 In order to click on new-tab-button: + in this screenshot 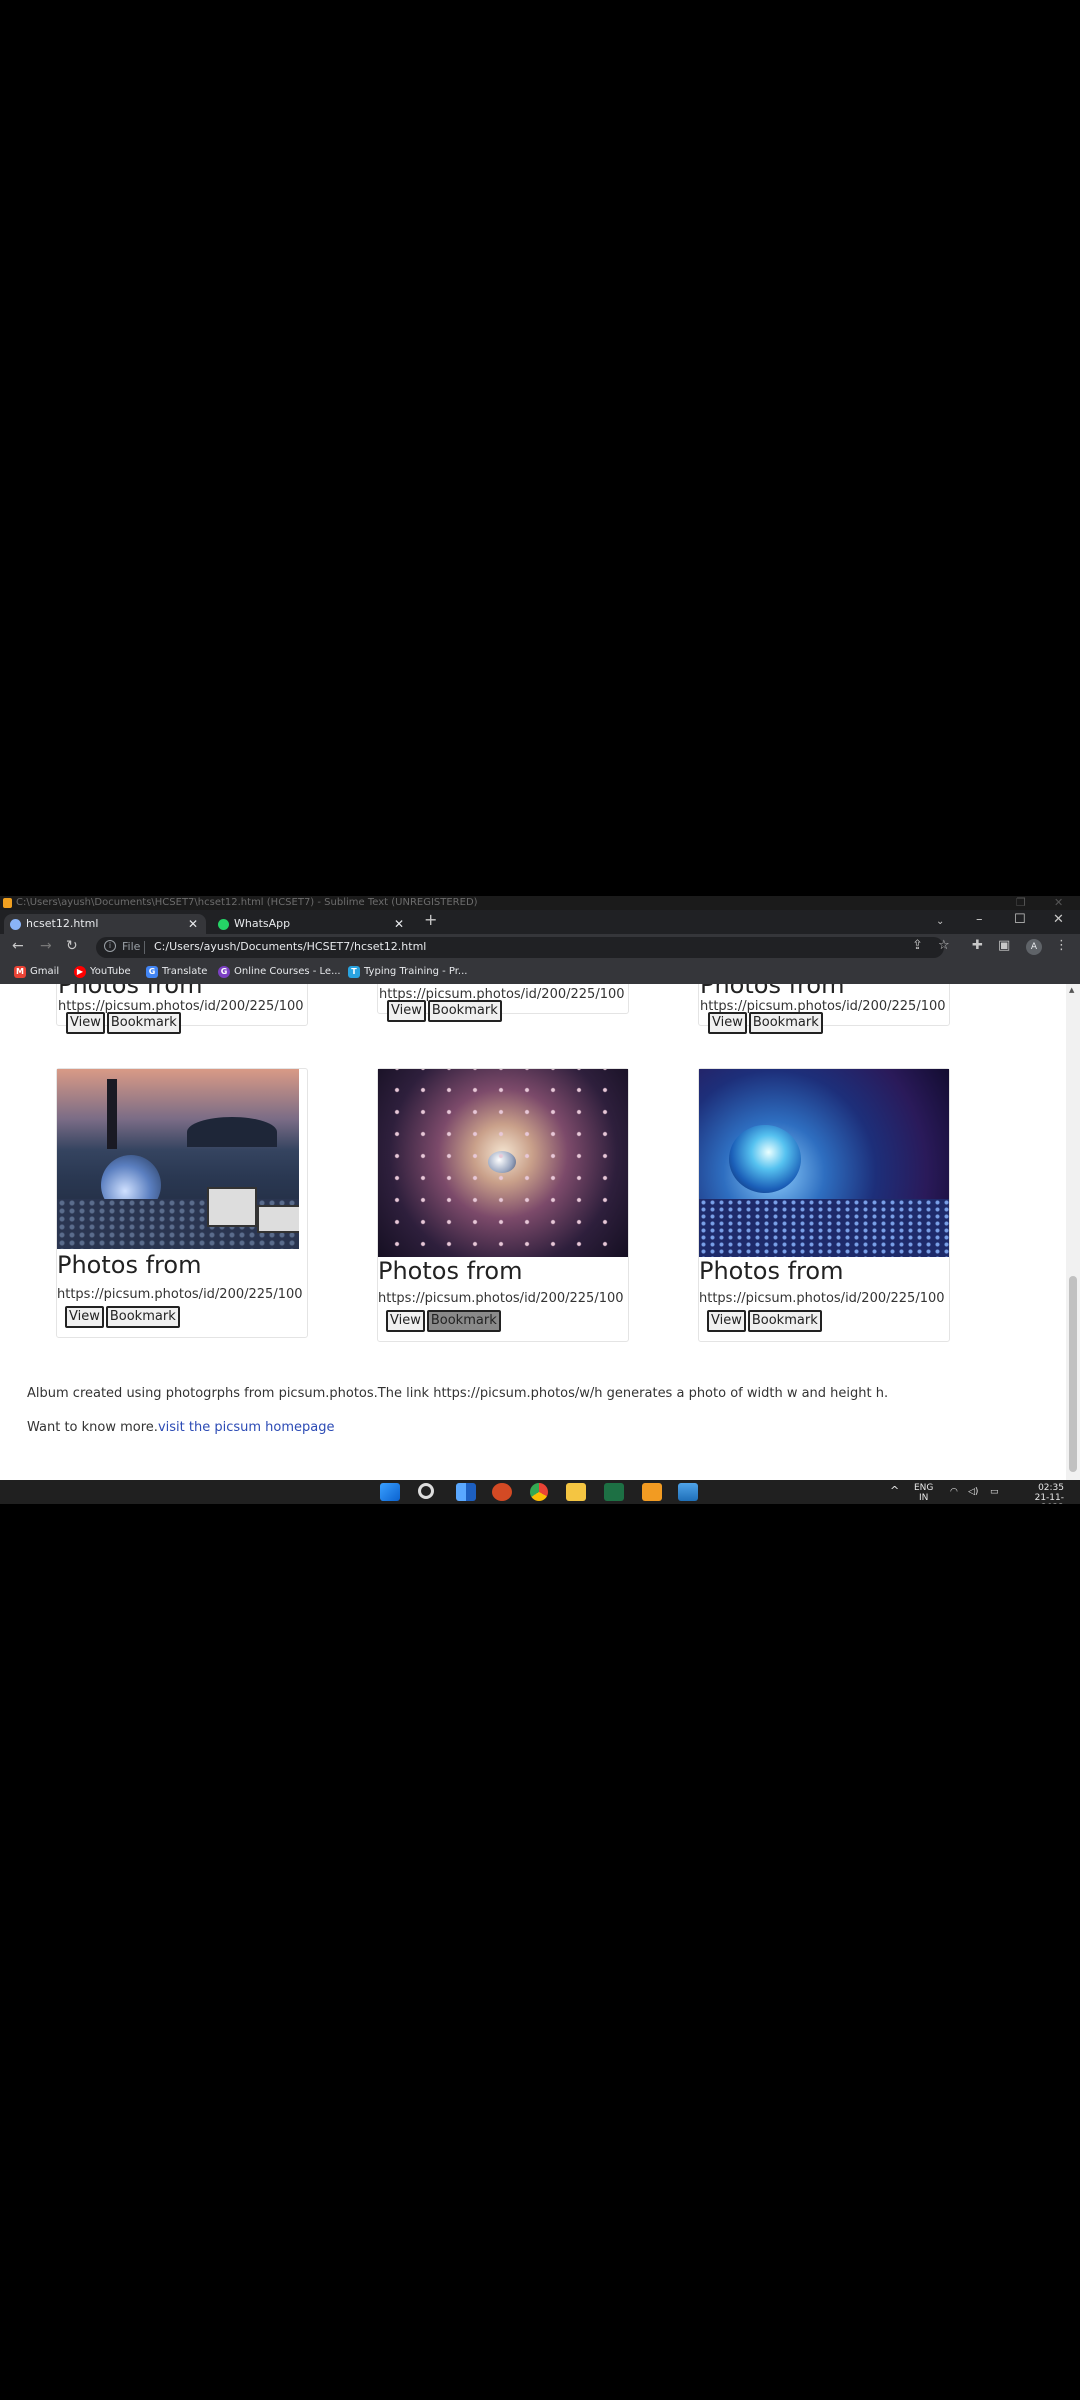, I will do `click(430, 919)`.